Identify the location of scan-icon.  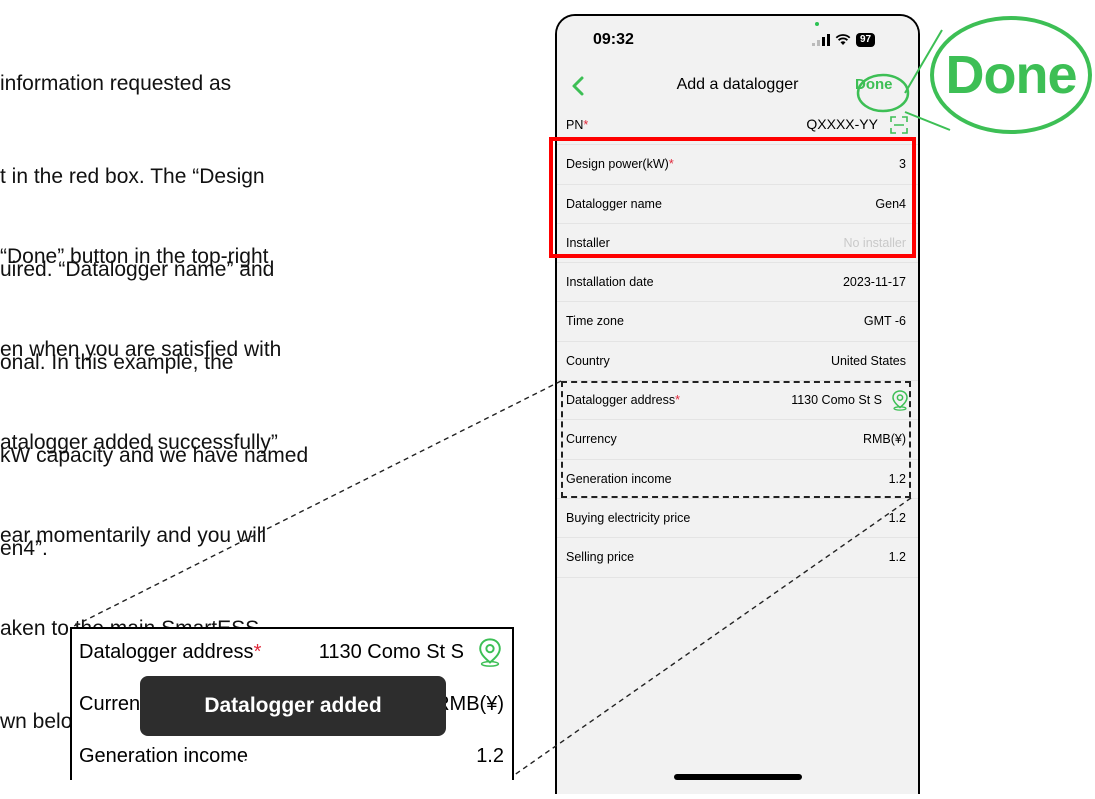
(899, 125).